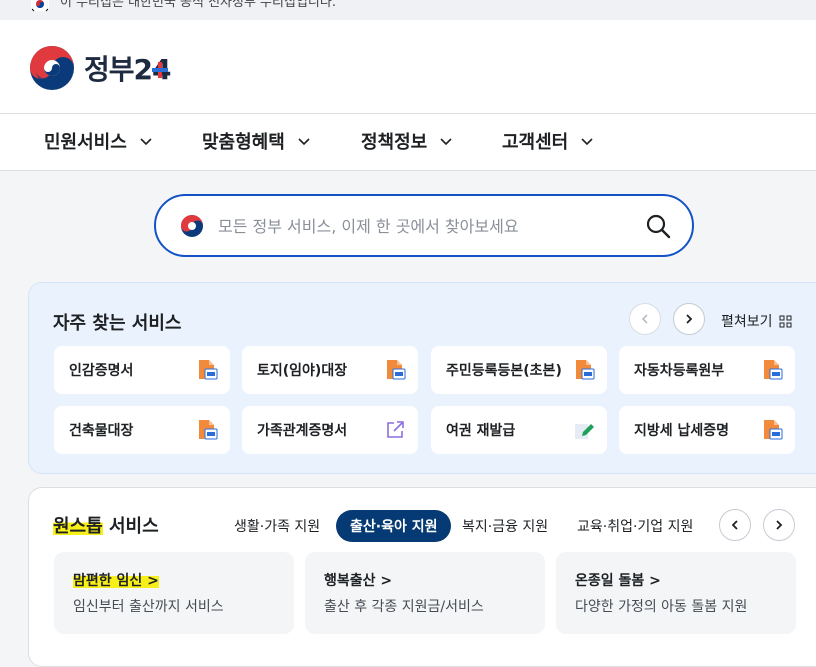 This screenshot has height=667, width=816. I want to click on service-card-local-tax-certificate: 지방세 납세증명, so click(707, 430).